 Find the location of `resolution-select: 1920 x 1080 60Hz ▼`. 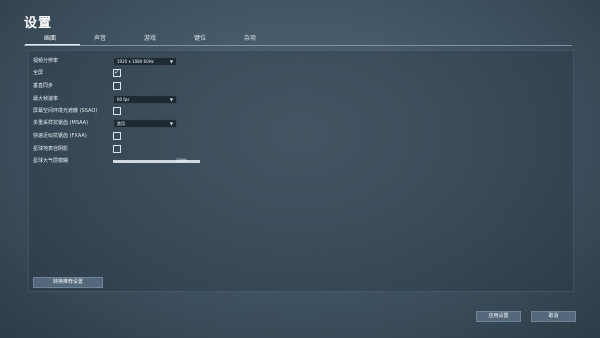

resolution-select: 1920 x 1080 60Hz ▼ is located at coordinates (145, 61).